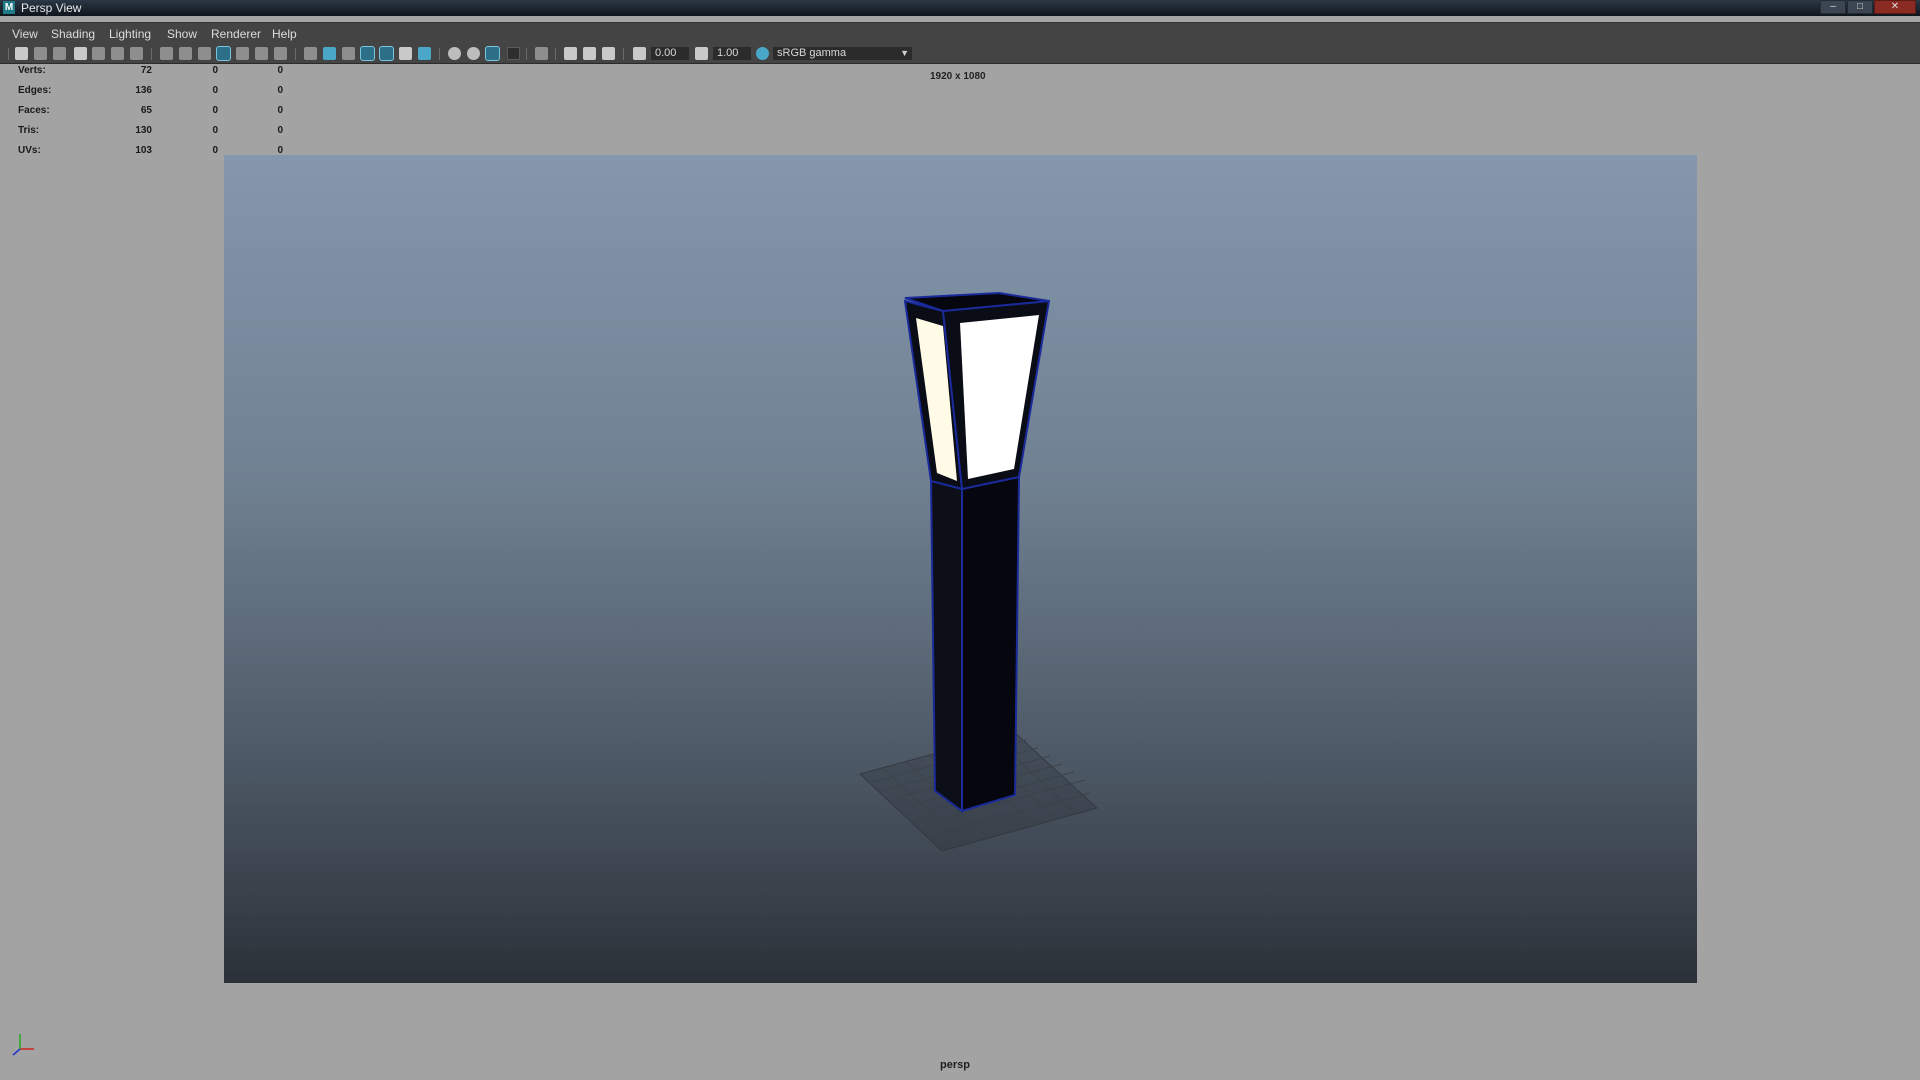 This screenshot has height=1080, width=1920. Describe the element at coordinates (960, 54) in the screenshot. I see `panel-toolbar: 0.00 1.00 sRGB gamma ▼` at that location.